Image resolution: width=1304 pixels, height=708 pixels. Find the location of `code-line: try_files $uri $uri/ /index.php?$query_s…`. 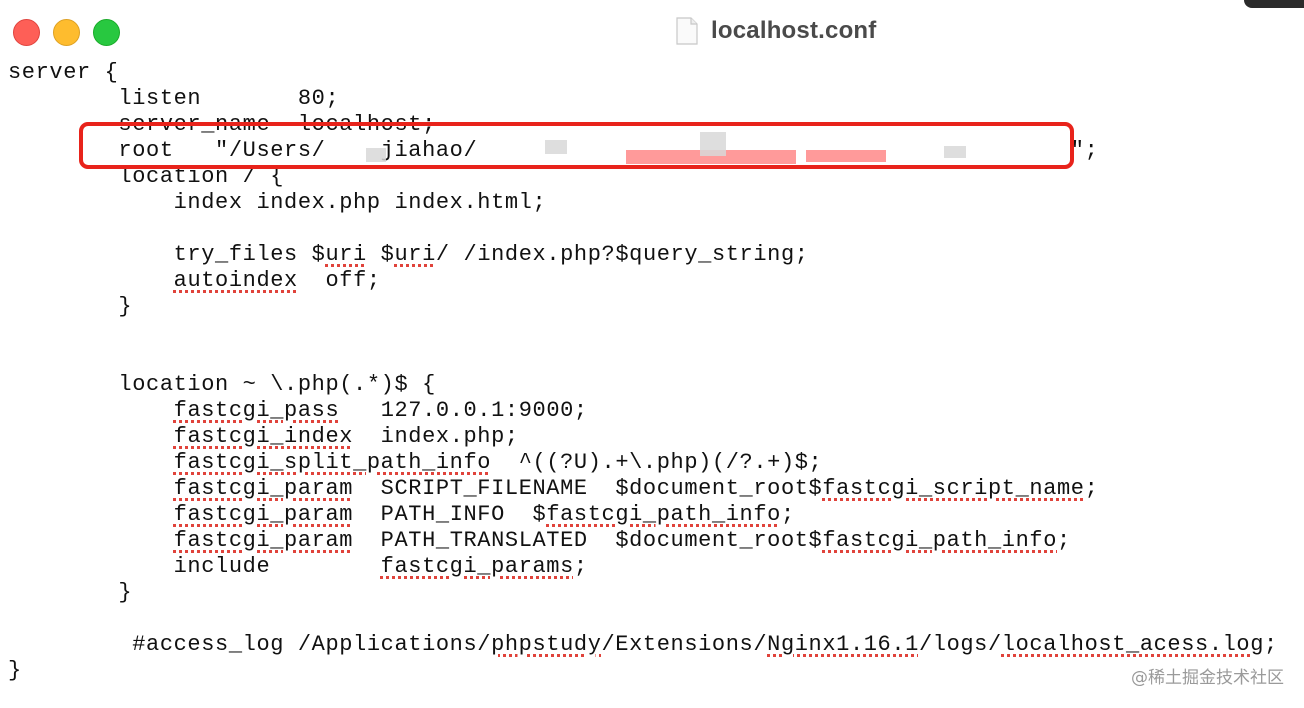

code-line: try_files $uri $uri/ /index.php?$query_s… is located at coordinates (408, 254).